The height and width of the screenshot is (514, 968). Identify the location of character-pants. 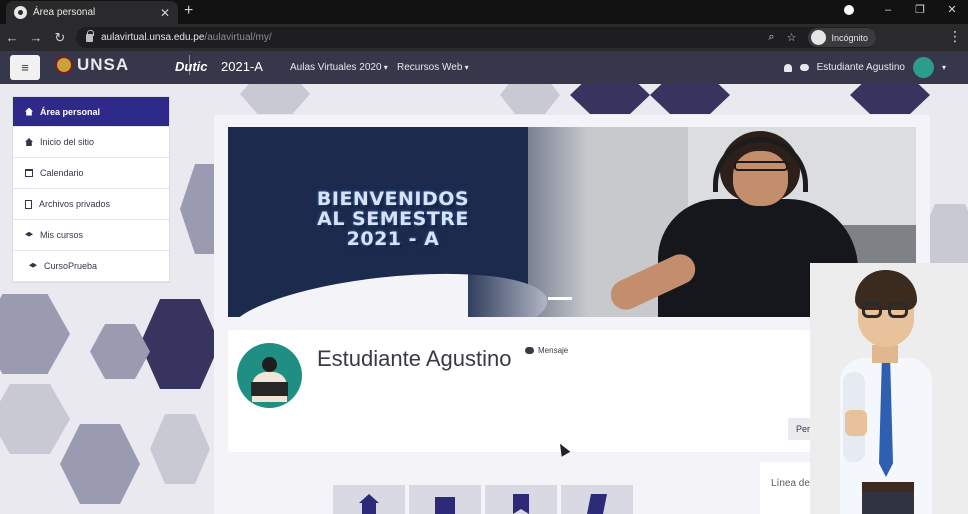
(888, 503).